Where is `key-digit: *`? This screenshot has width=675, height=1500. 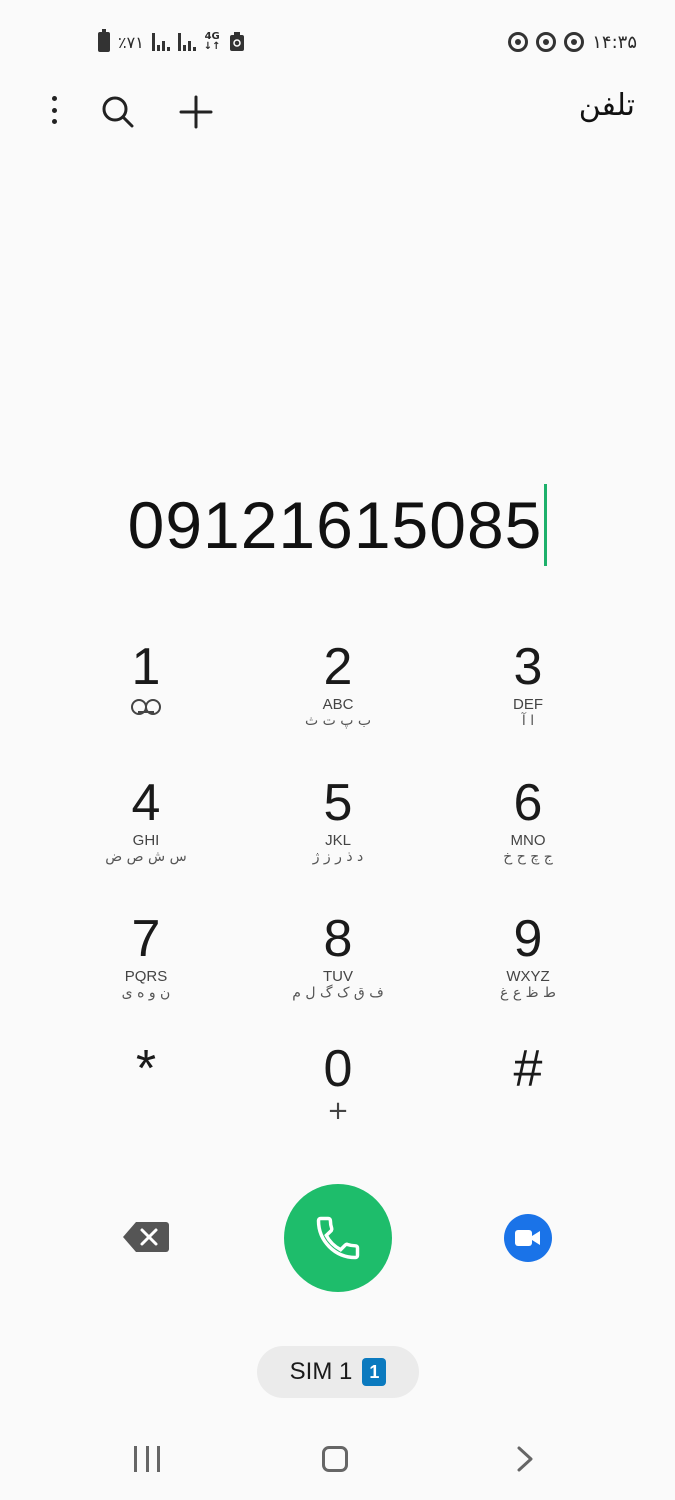
key-digit: * is located at coordinates (146, 1069).